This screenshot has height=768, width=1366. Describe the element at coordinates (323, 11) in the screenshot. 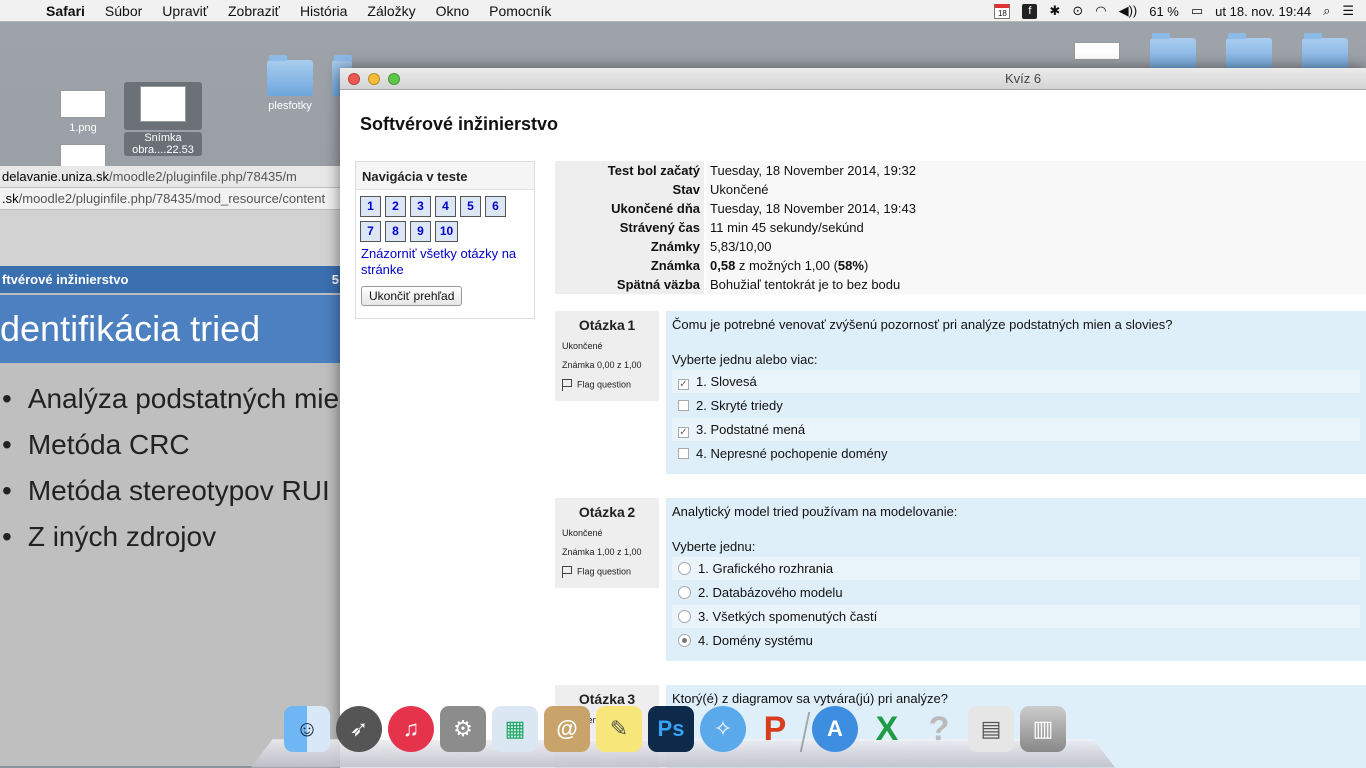

I see `menu-history: História` at that location.